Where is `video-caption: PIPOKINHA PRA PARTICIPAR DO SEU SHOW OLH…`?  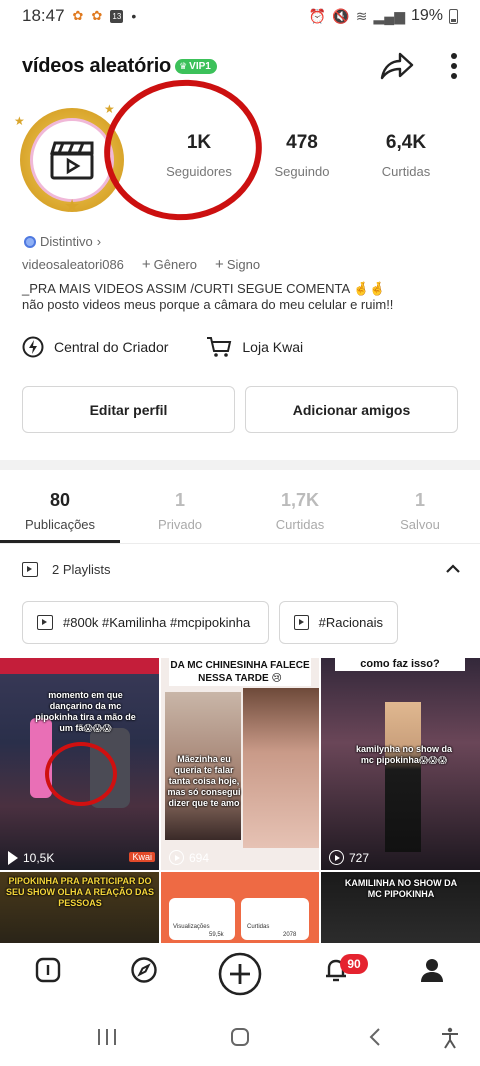
video-caption: PIPOKINHA PRA PARTICIPAR DO SEU SHOW OLH… is located at coordinates (80, 892).